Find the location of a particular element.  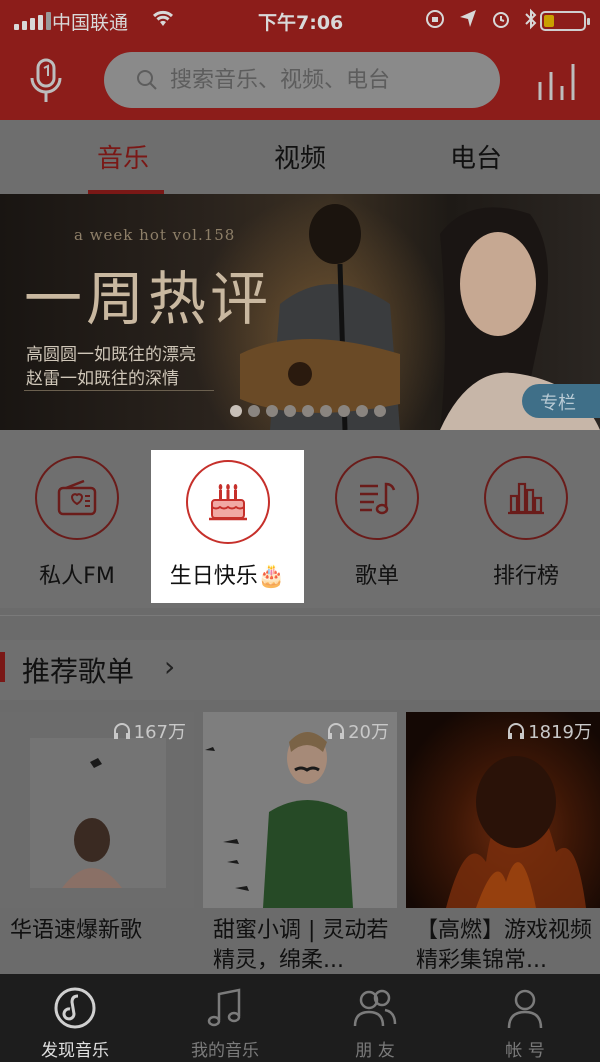

orientation-lock-icon is located at coordinates (435, 21).